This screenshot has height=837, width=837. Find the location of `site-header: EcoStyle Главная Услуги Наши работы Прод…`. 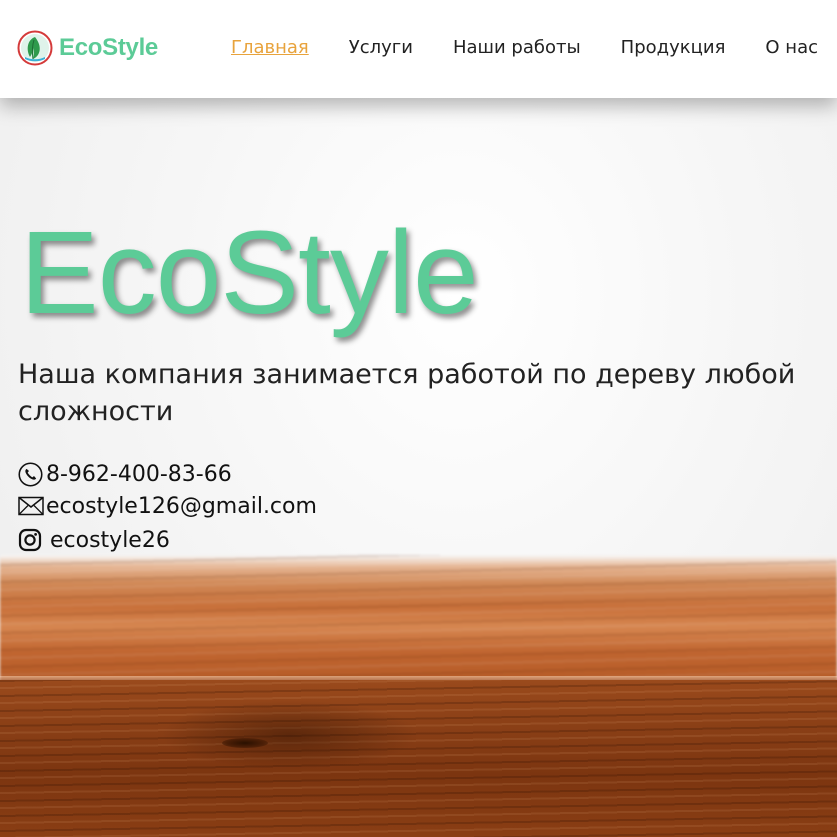

site-header: EcoStyle Главная Услуги Наши работы Прод… is located at coordinates (418, 49).